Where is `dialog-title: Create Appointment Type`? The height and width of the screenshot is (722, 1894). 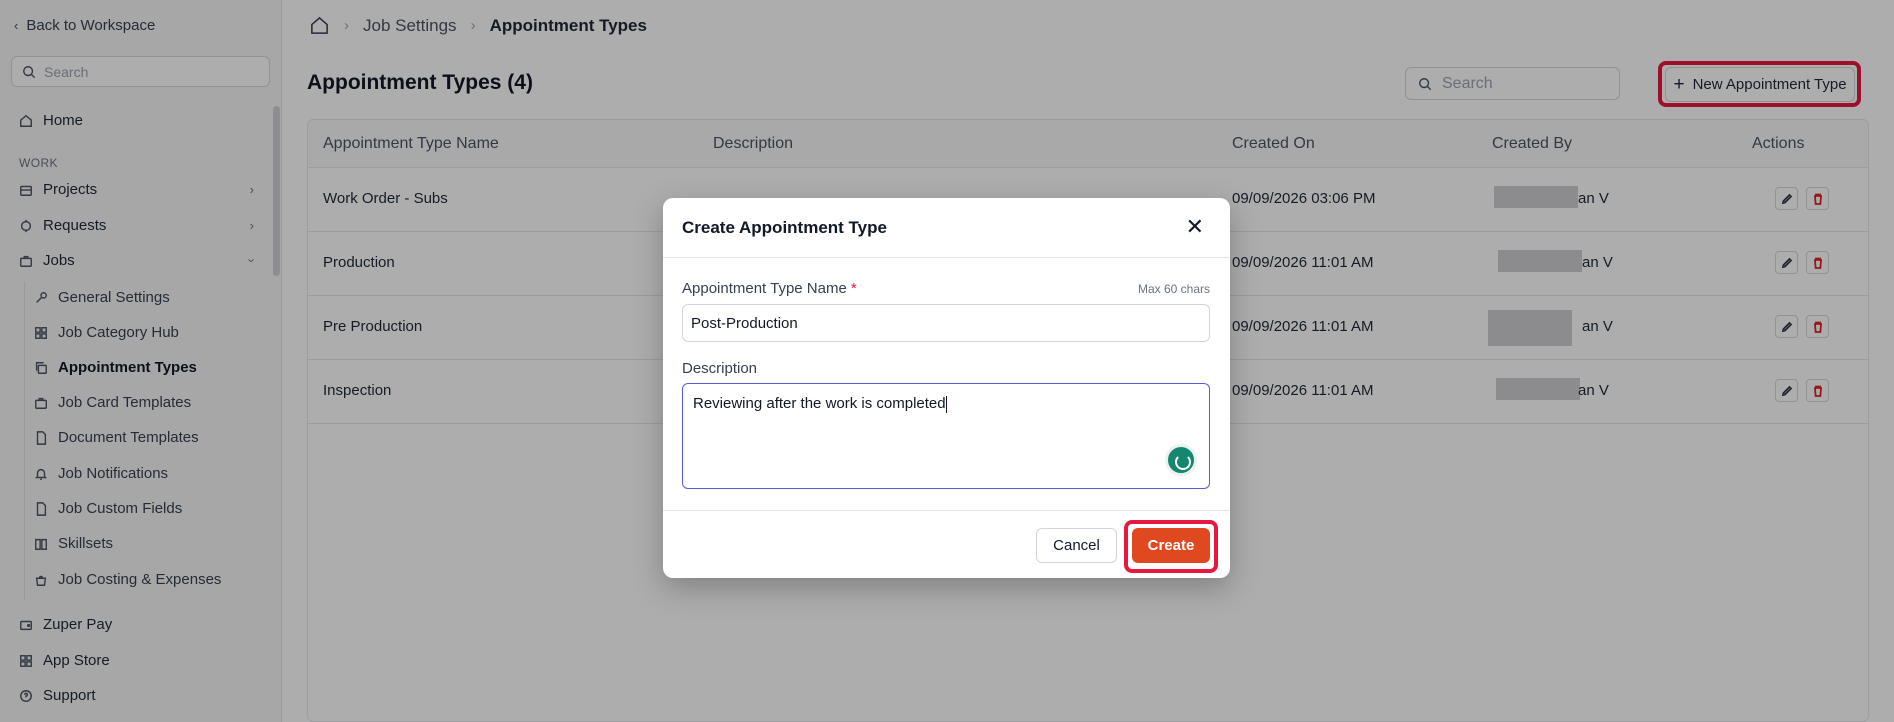 dialog-title: Create Appointment Type is located at coordinates (784, 227).